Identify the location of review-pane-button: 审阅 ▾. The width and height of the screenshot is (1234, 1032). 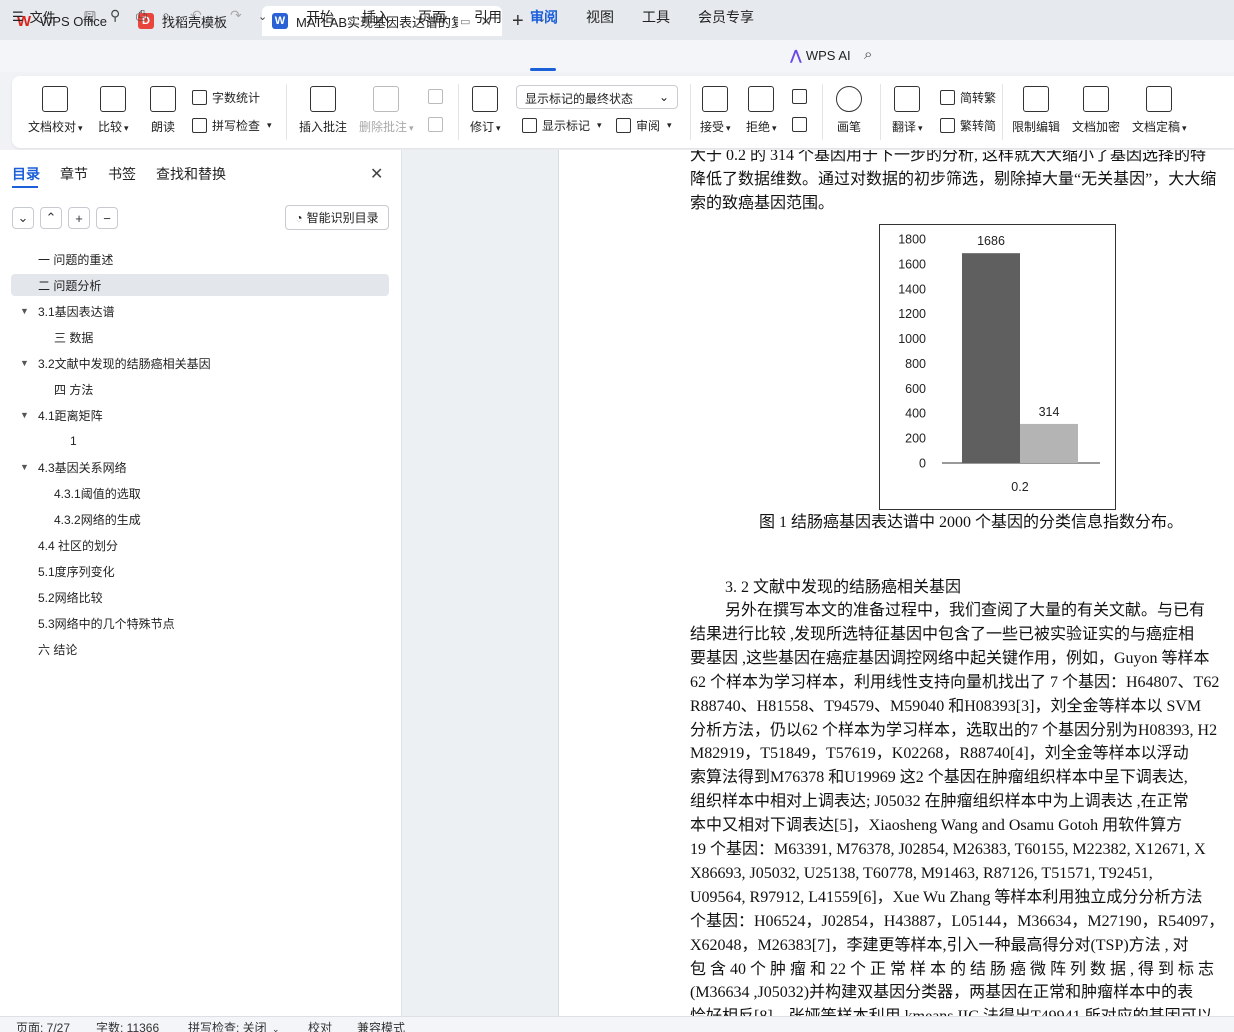
(644, 125).